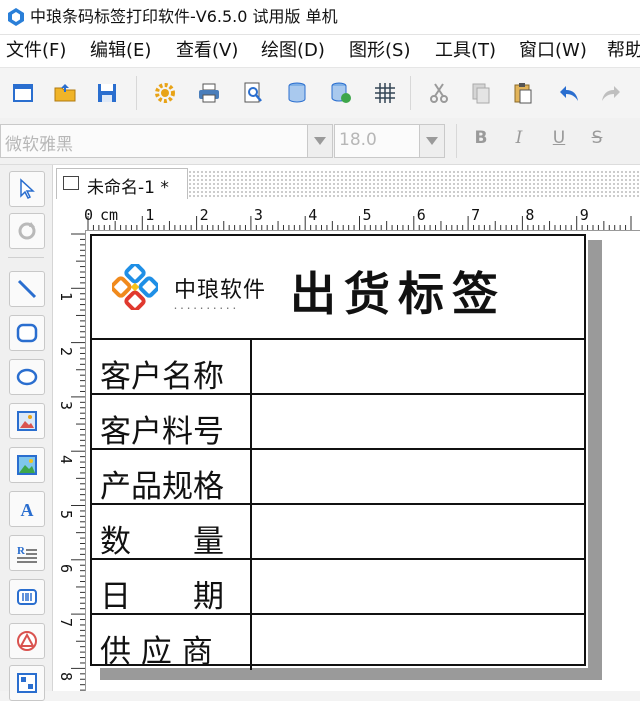 The width and height of the screenshot is (640, 701). Describe the element at coordinates (623, 51) in the screenshot. I see `menu-help: 帮助` at that location.